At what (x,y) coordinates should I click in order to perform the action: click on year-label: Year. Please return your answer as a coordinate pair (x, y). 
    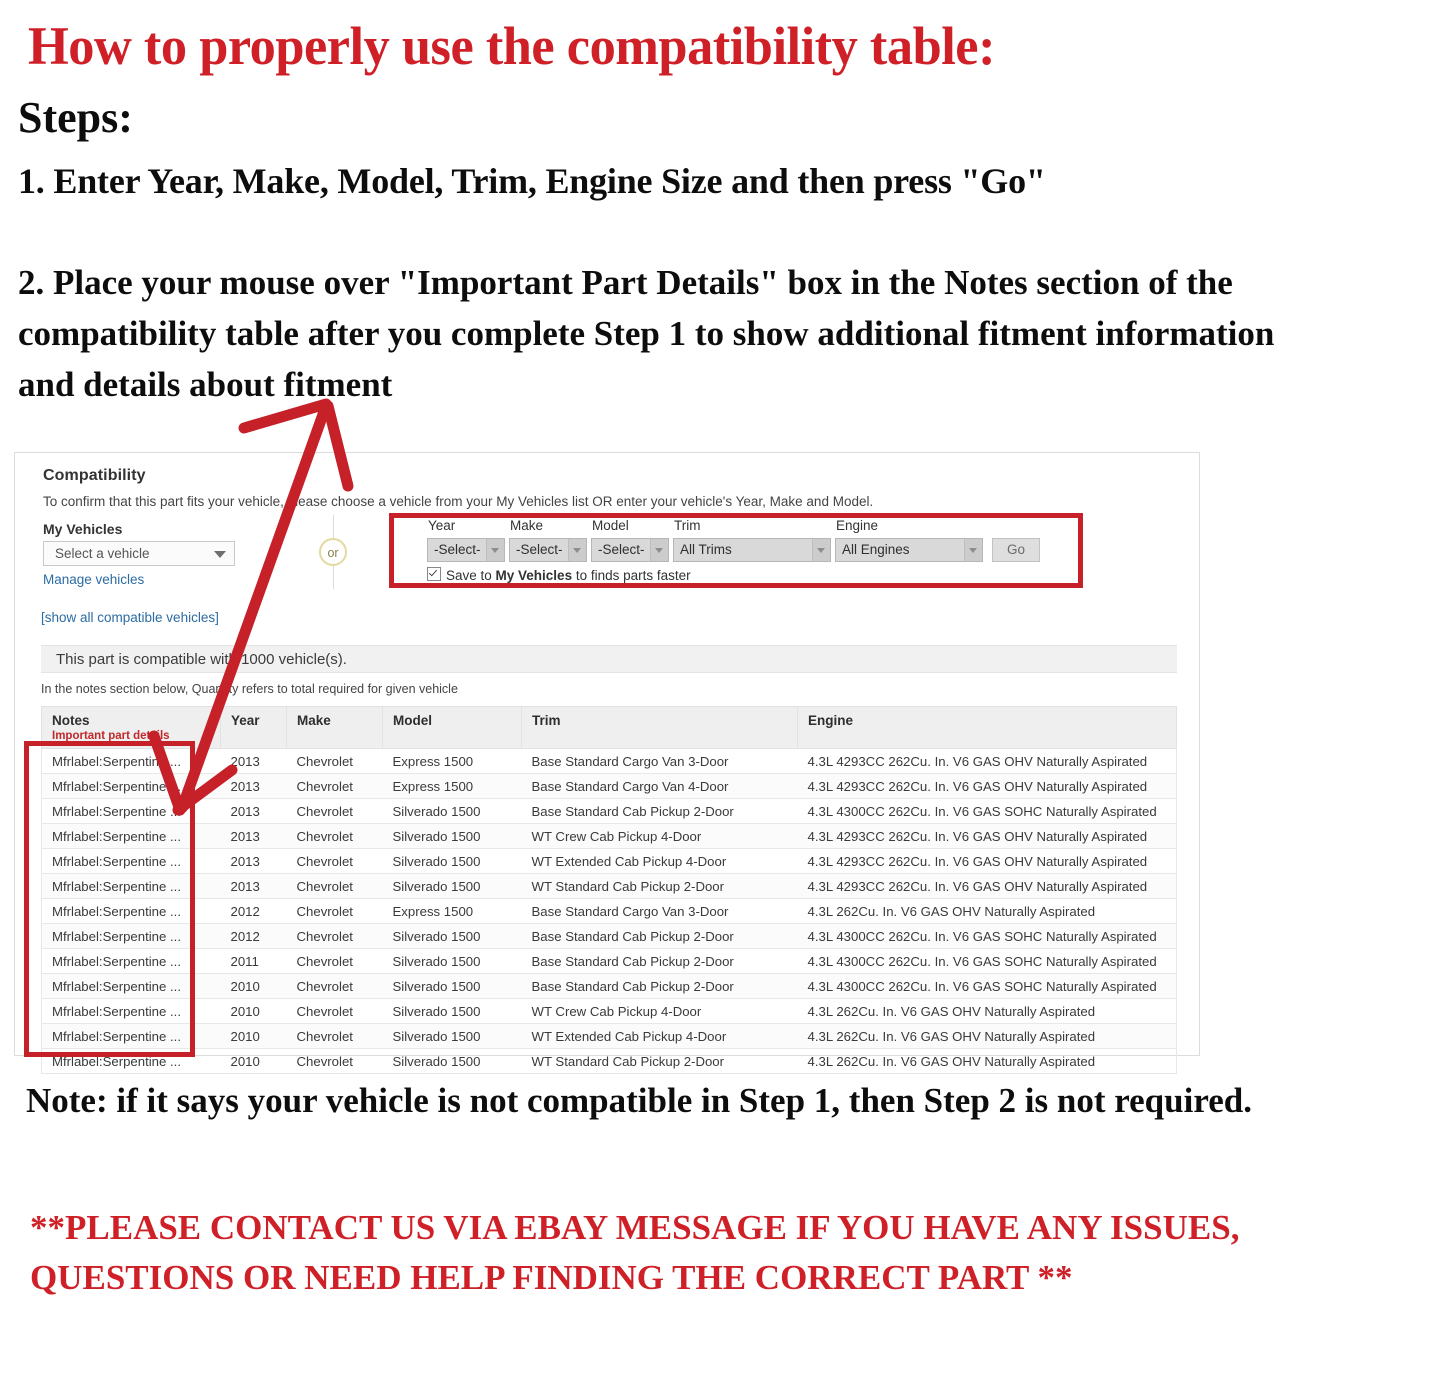
    Looking at the image, I should click on (442, 525).